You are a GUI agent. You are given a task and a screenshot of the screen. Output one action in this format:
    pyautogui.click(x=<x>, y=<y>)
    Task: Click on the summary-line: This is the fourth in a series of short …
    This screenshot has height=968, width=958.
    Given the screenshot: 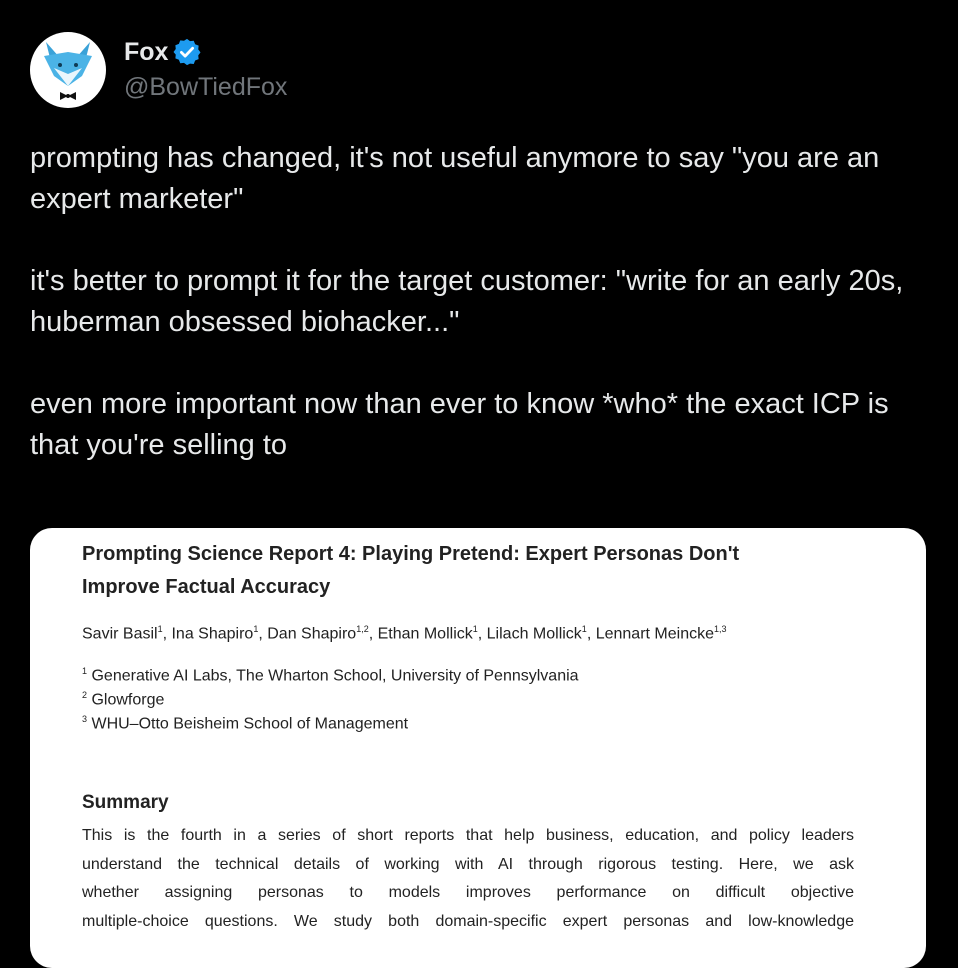 What is the action you would take?
    pyautogui.click(x=468, y=835)
    